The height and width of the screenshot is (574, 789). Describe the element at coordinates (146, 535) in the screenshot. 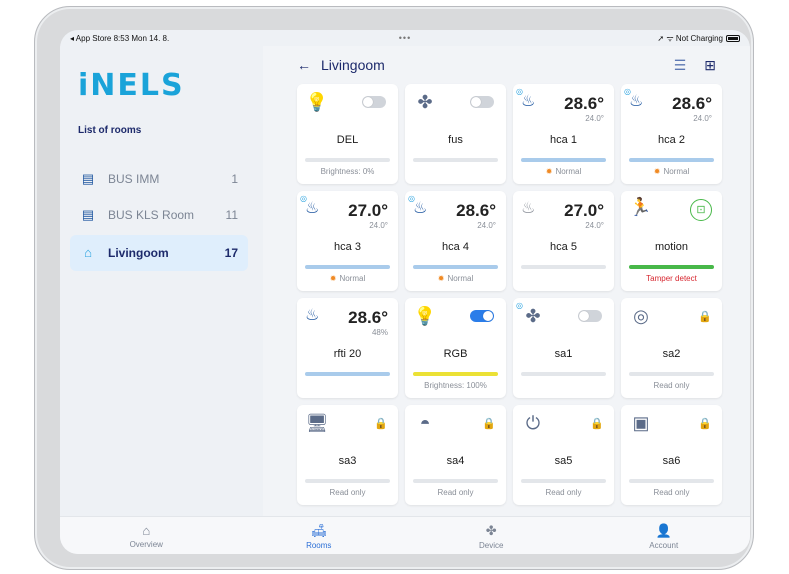

I see `tab-overview: ⌂ Overview` at that location.